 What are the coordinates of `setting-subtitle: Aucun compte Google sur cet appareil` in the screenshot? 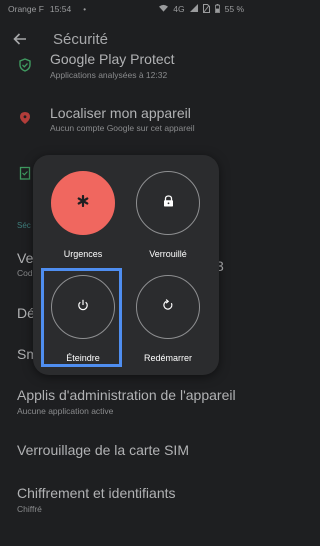 It's located at (122, 128).